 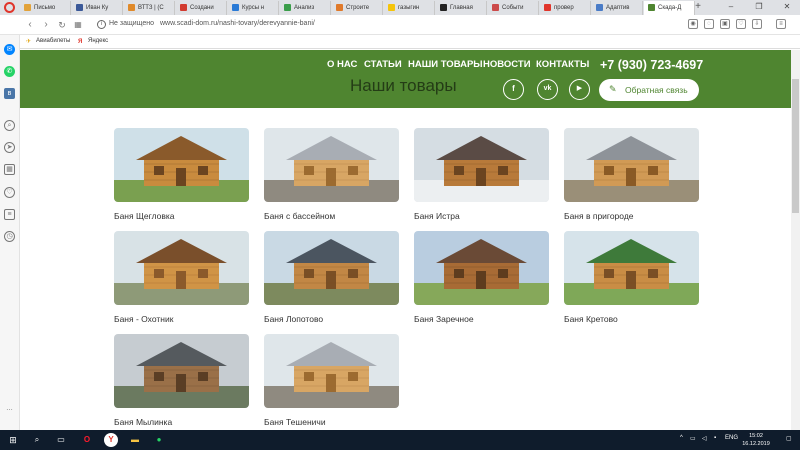 I want to click on product-title: Баня Истра, so click(x=481, y=216).